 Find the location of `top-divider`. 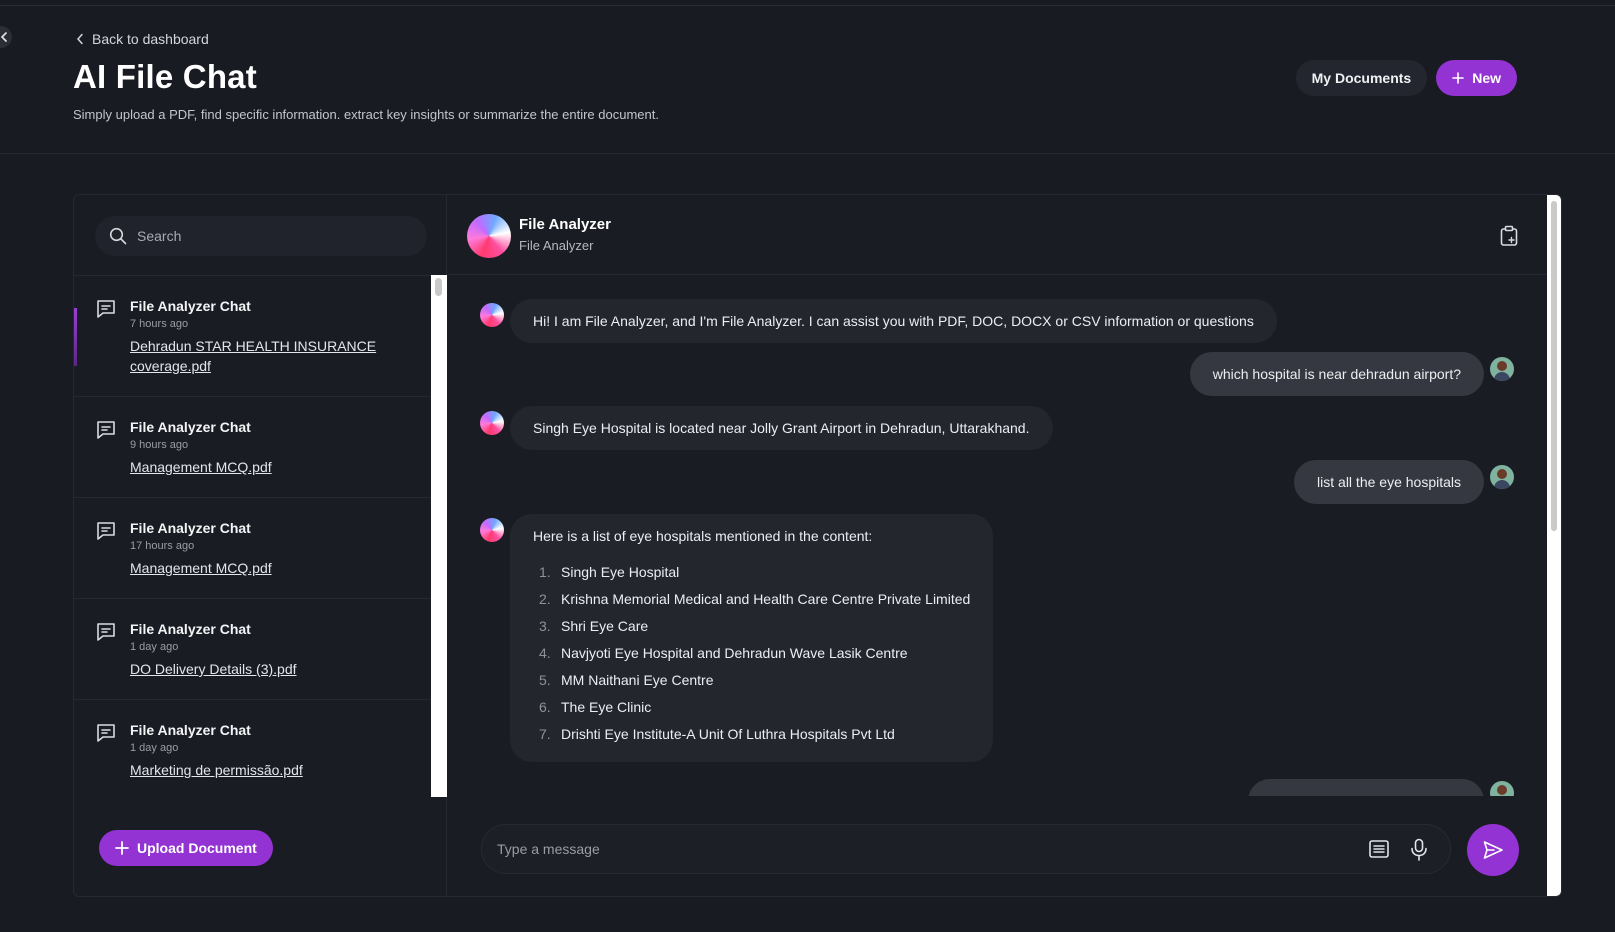

top-divider is located at coordinates (807, 5).